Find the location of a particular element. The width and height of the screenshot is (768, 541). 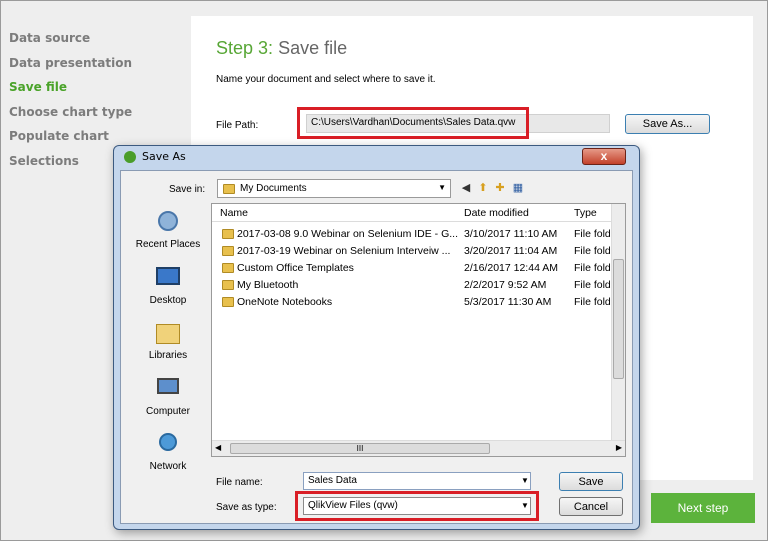

horizontal-scrollbar: ◀ III ▶ is located at coordinates (418, 448).